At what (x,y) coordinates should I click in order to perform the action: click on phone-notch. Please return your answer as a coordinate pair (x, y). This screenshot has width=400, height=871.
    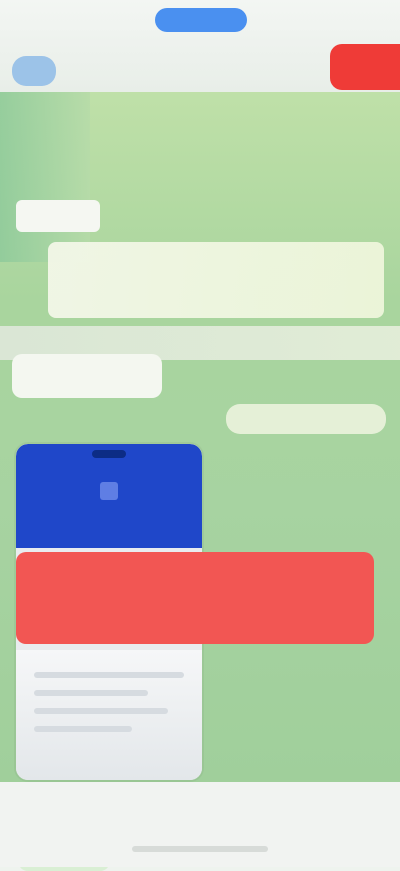
    Looking at the image, I should click on (109, 454).